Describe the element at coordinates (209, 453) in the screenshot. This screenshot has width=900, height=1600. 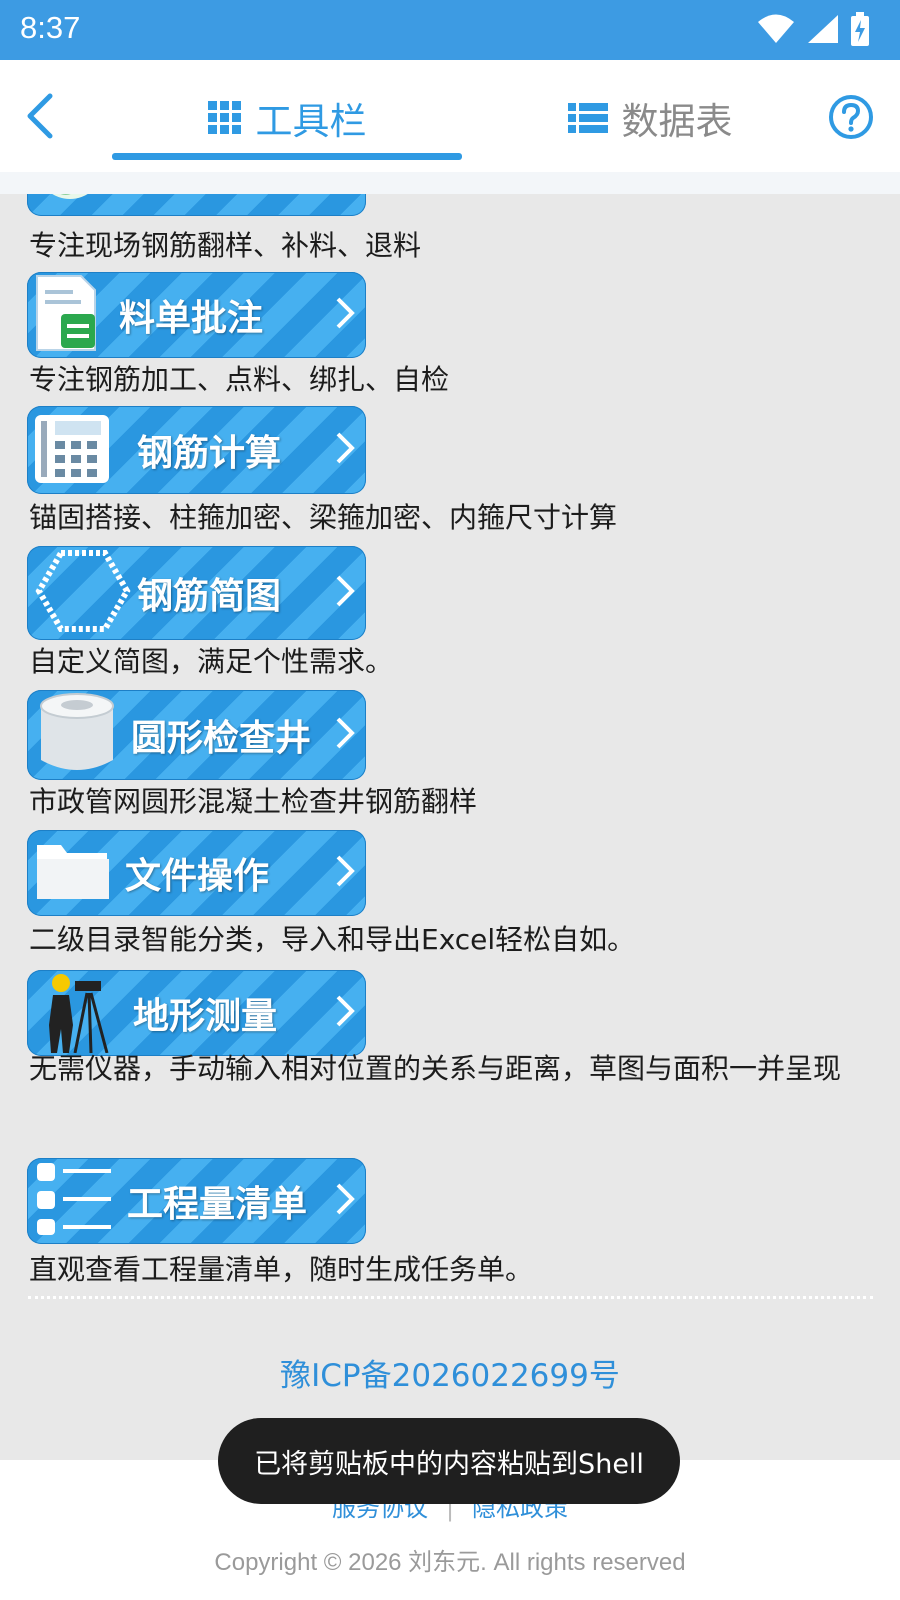
I see `tool-label: 钢筋计算` at that location.